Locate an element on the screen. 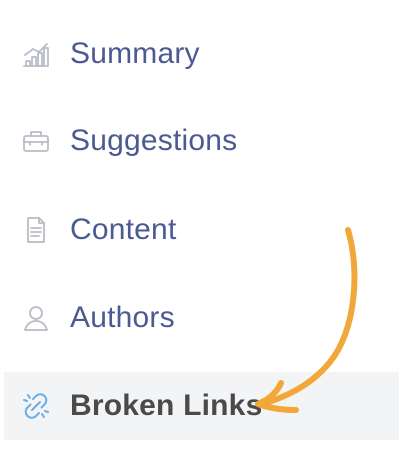  sidebar-item-broken-links: Broken Links is located at coordinates (201, 406).